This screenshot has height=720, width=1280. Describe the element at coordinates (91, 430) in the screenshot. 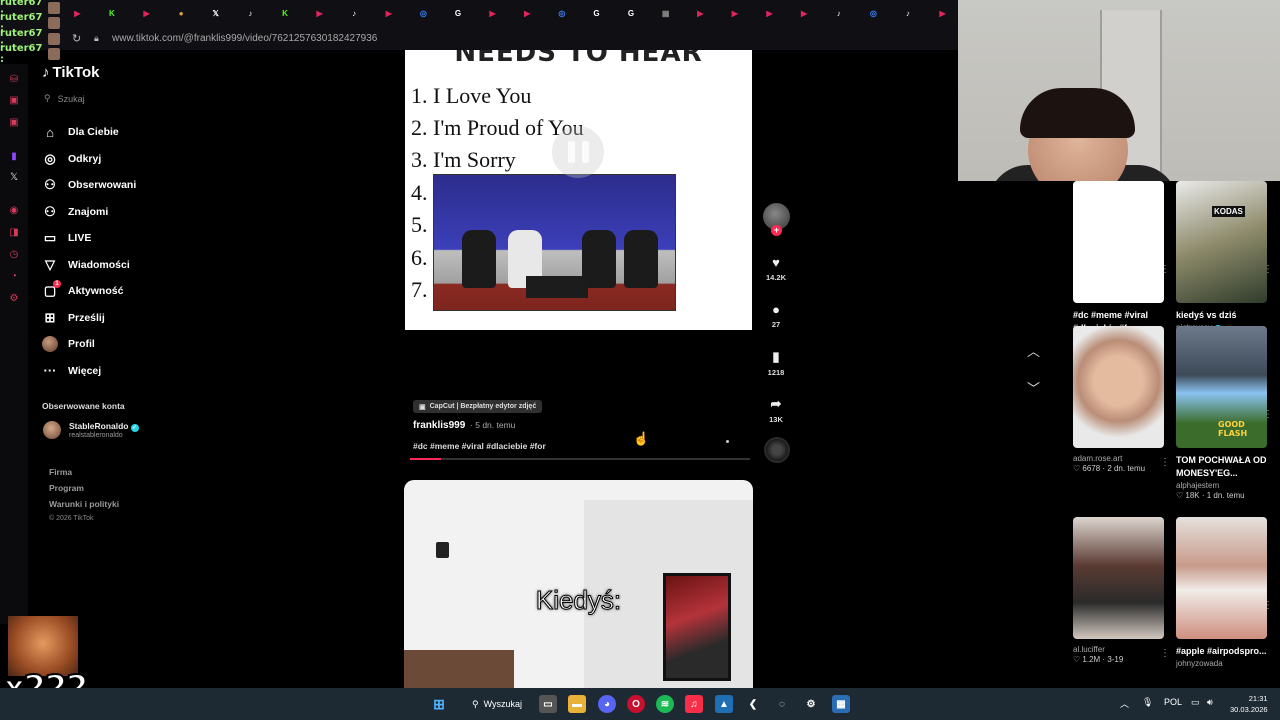

I see `following-account: StableRonaldo ✓ realstableronaldo` at that location.